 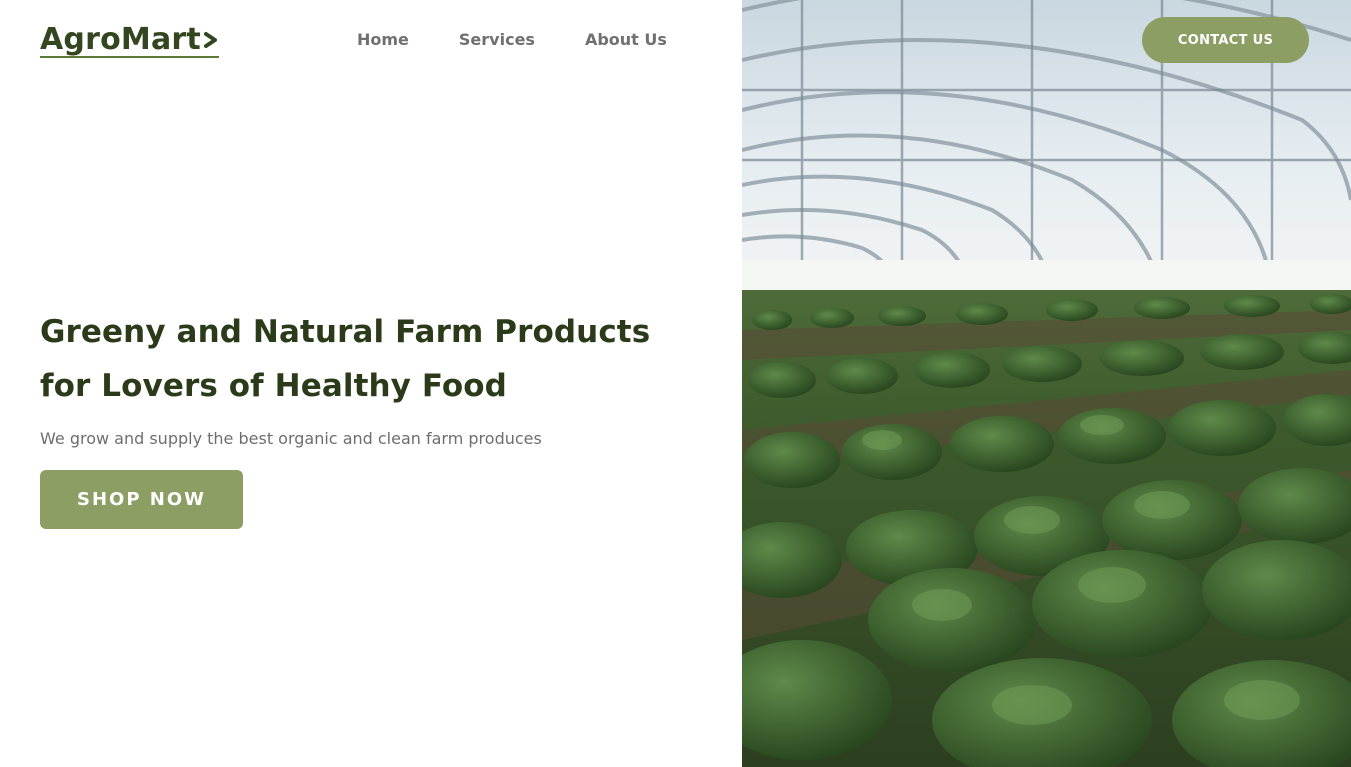 What do you see at coordinates (273, 386) in the screenshot?
I see `hero-title-line-2: for Lovers of Healthy Food` at bounding box center [273, 386].